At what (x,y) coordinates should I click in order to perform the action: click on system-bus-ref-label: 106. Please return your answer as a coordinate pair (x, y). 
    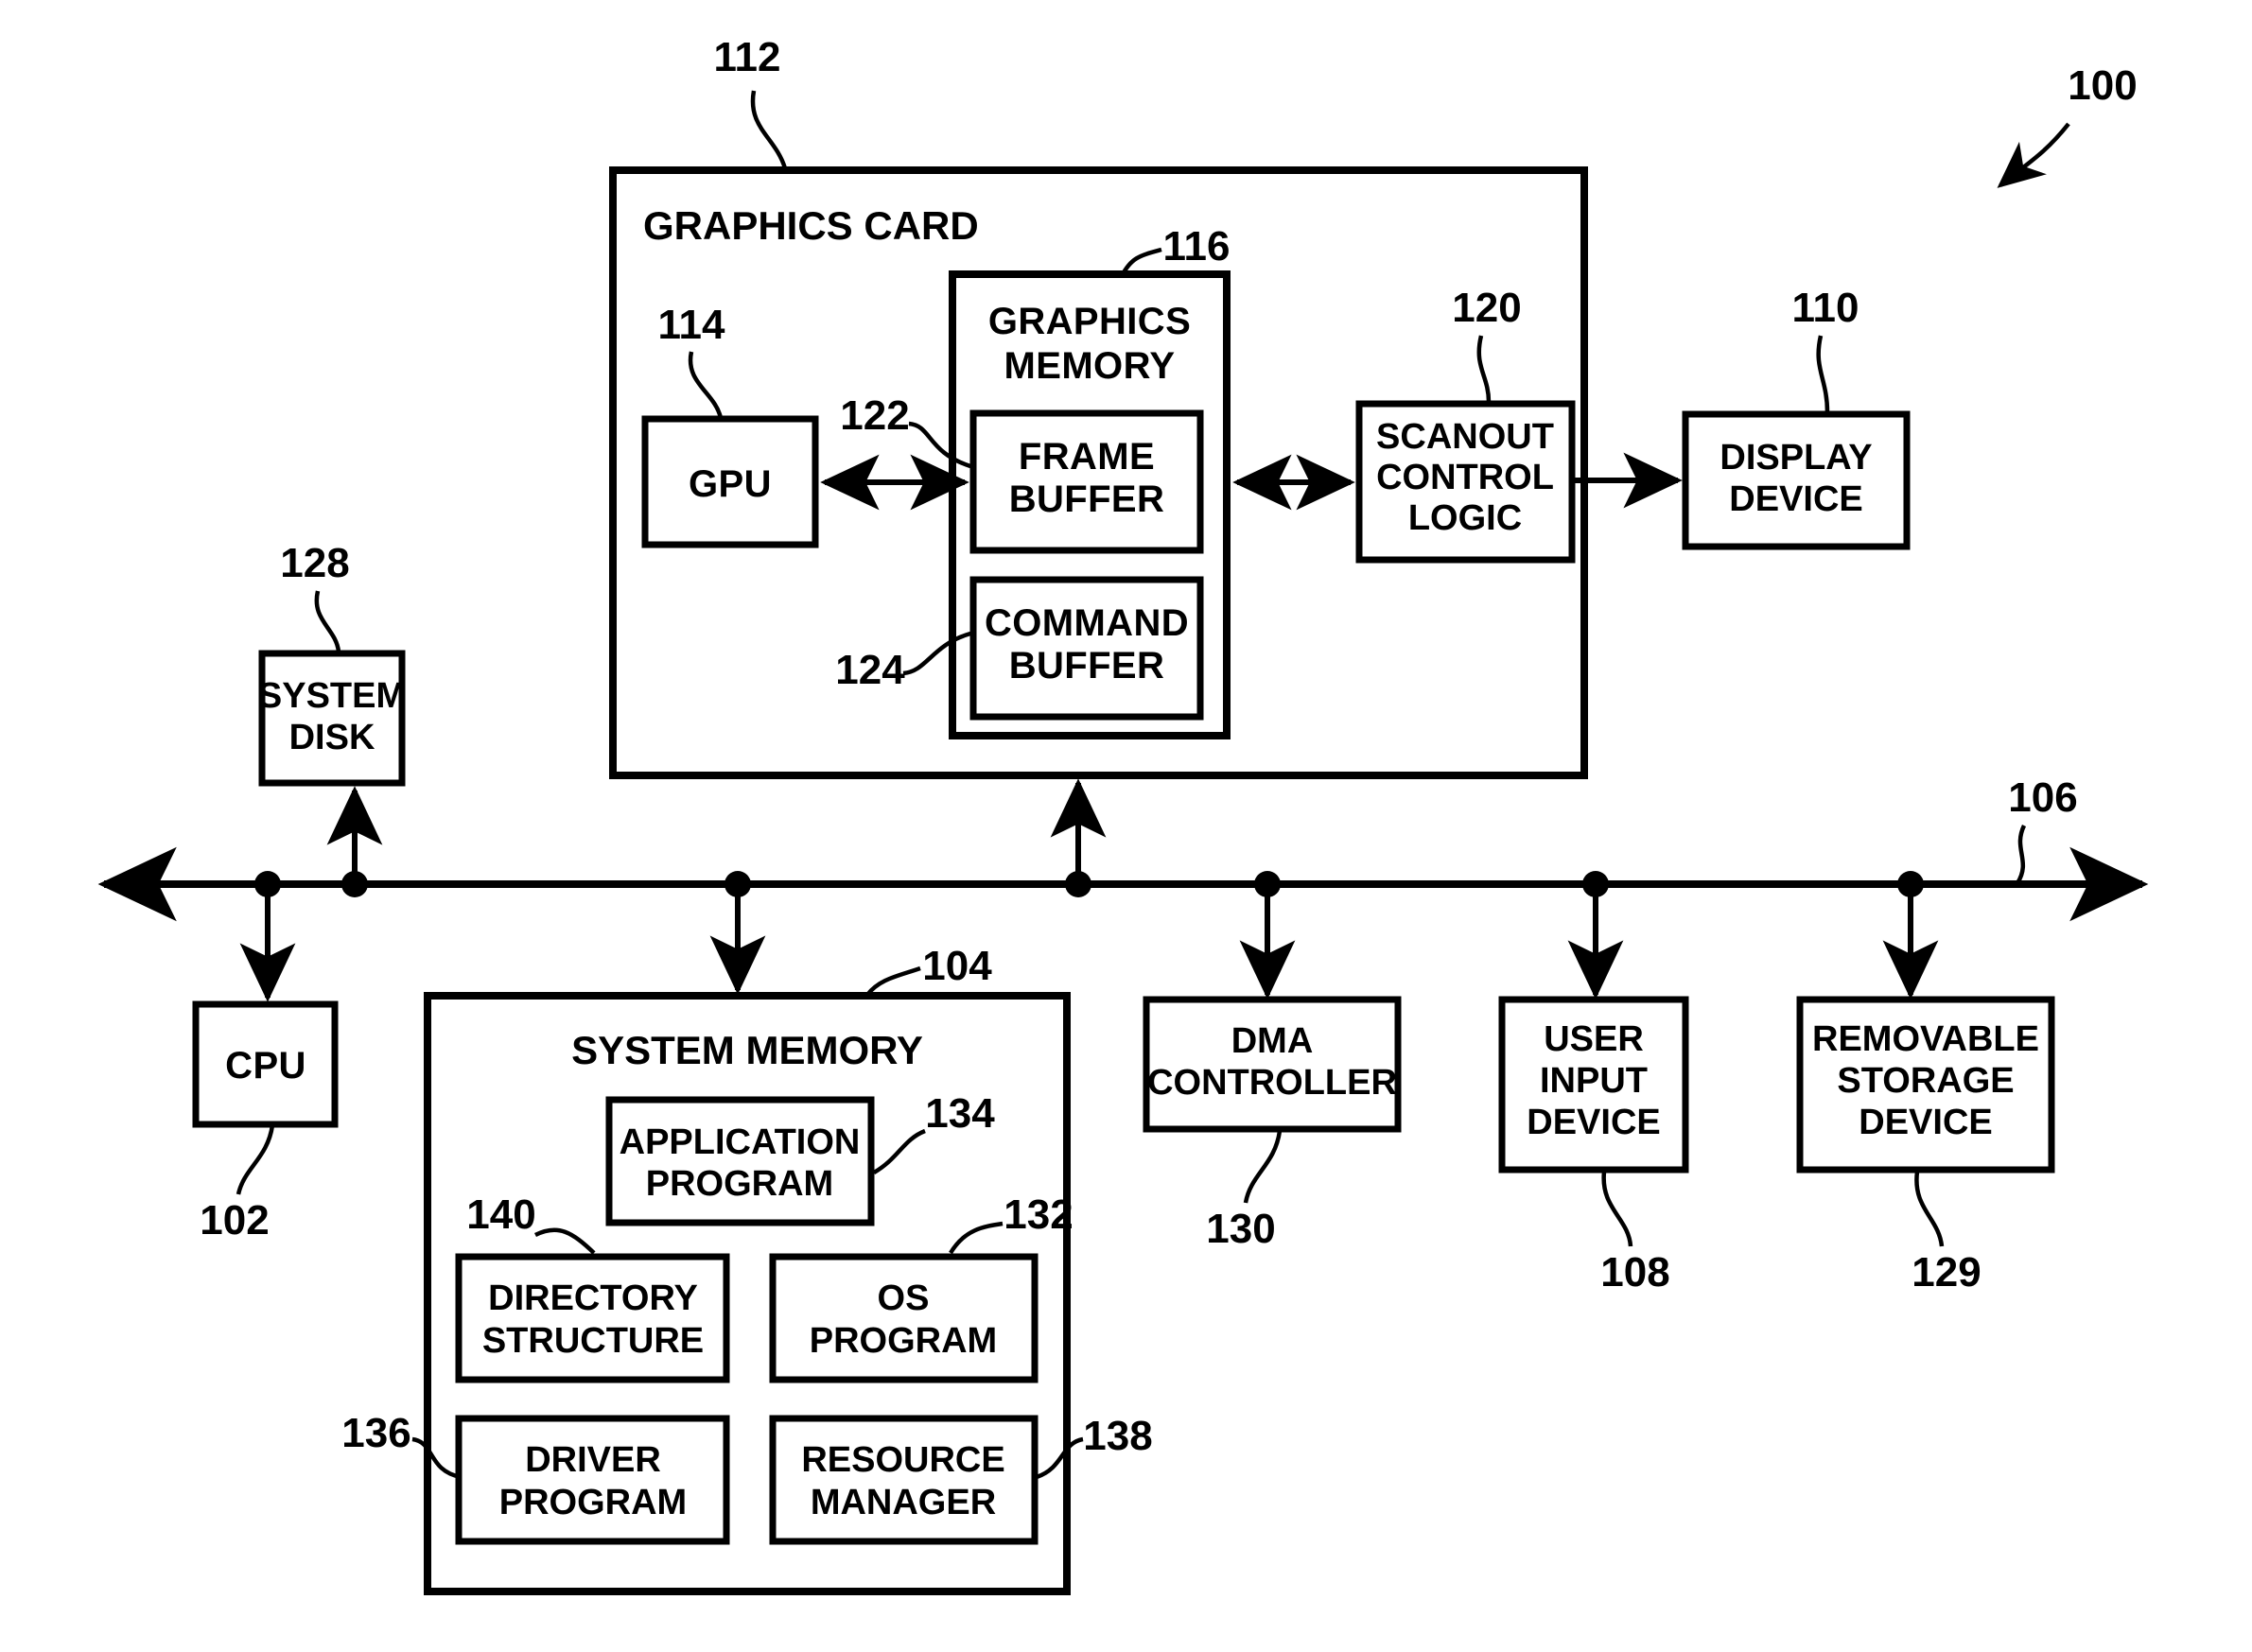
    Looking at the image, I should click on (2042, 798).